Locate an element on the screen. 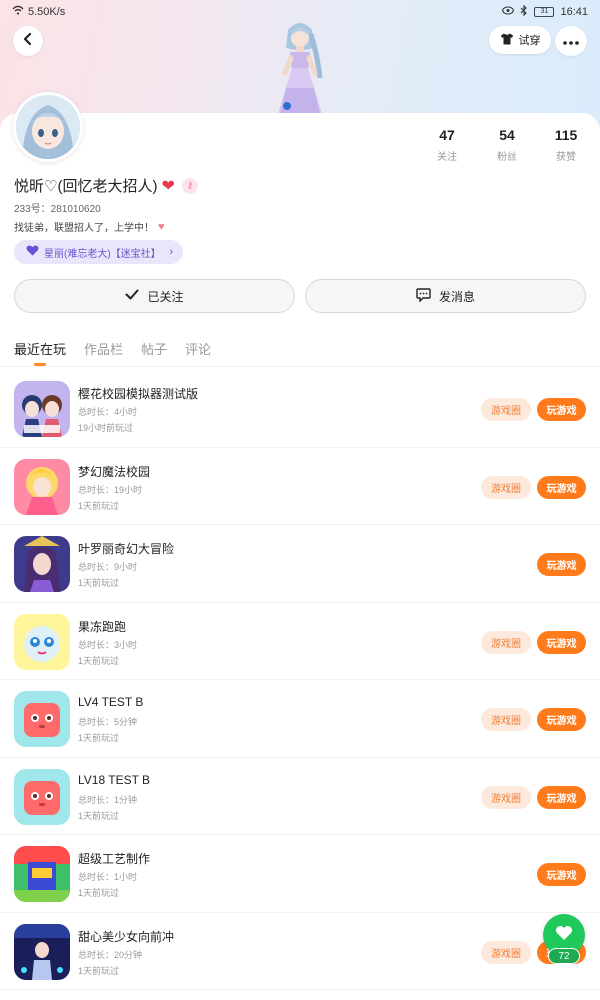  game-title: 果冻跑跑 is located at coordinates (102, 626).